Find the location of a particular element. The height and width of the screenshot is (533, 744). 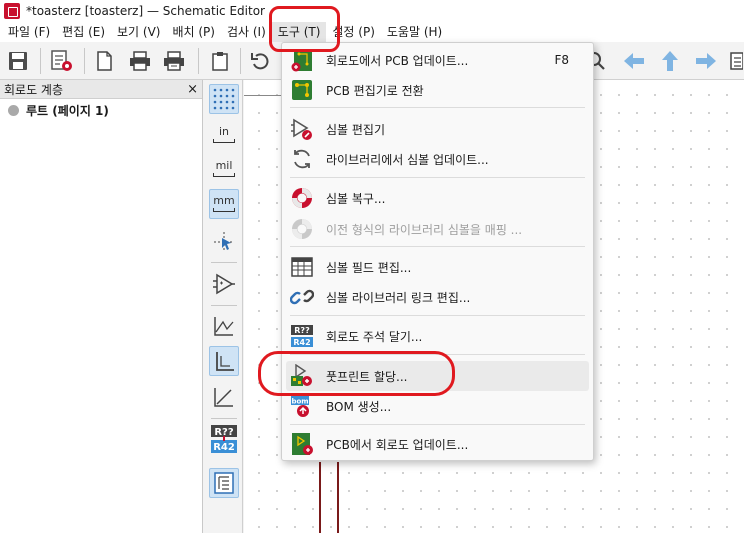

menu-edit: 편집 (E) is located at coordinates (83, 32).